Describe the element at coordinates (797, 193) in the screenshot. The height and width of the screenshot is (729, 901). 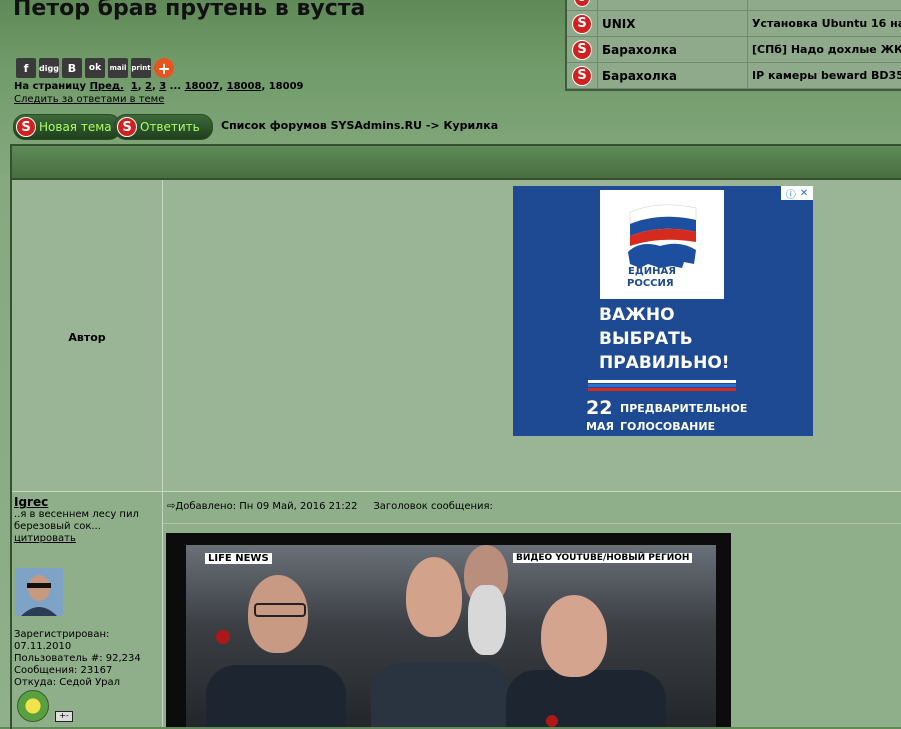
I see `ad-choices: ⓘ ✕` at that location.